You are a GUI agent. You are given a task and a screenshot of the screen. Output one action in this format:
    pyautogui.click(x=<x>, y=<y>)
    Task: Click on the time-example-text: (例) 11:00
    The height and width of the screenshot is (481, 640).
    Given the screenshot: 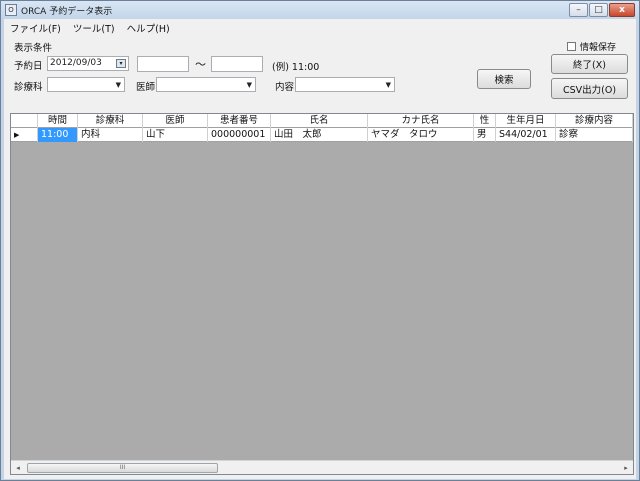 What is the action you would take?
    pyautogui.click(x=296, y=67)
    